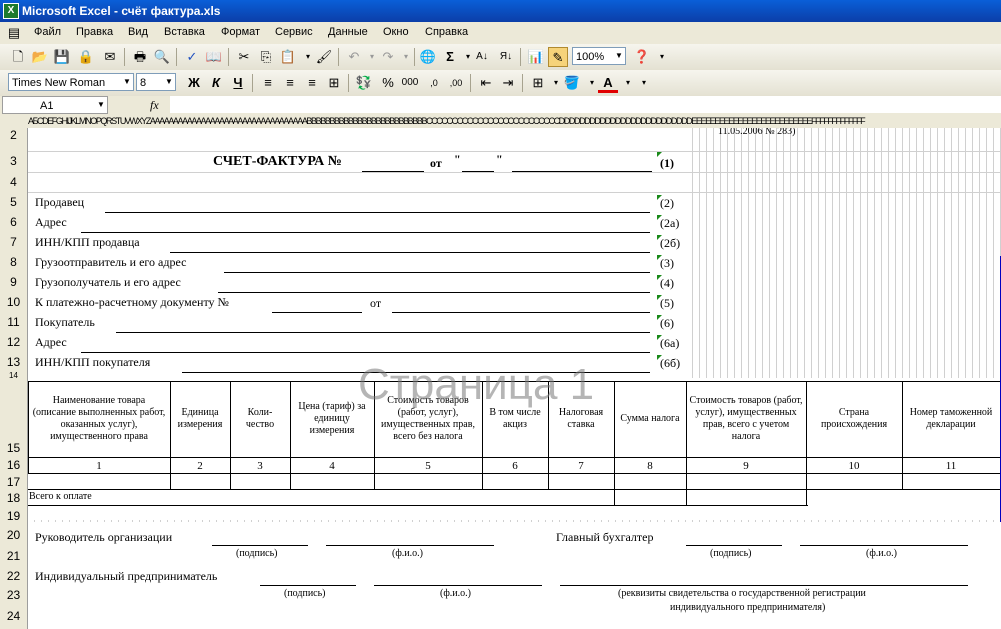  Describe the element at coordinates (13, 516) in the screenshot. I see `row-header: 19` at that location.